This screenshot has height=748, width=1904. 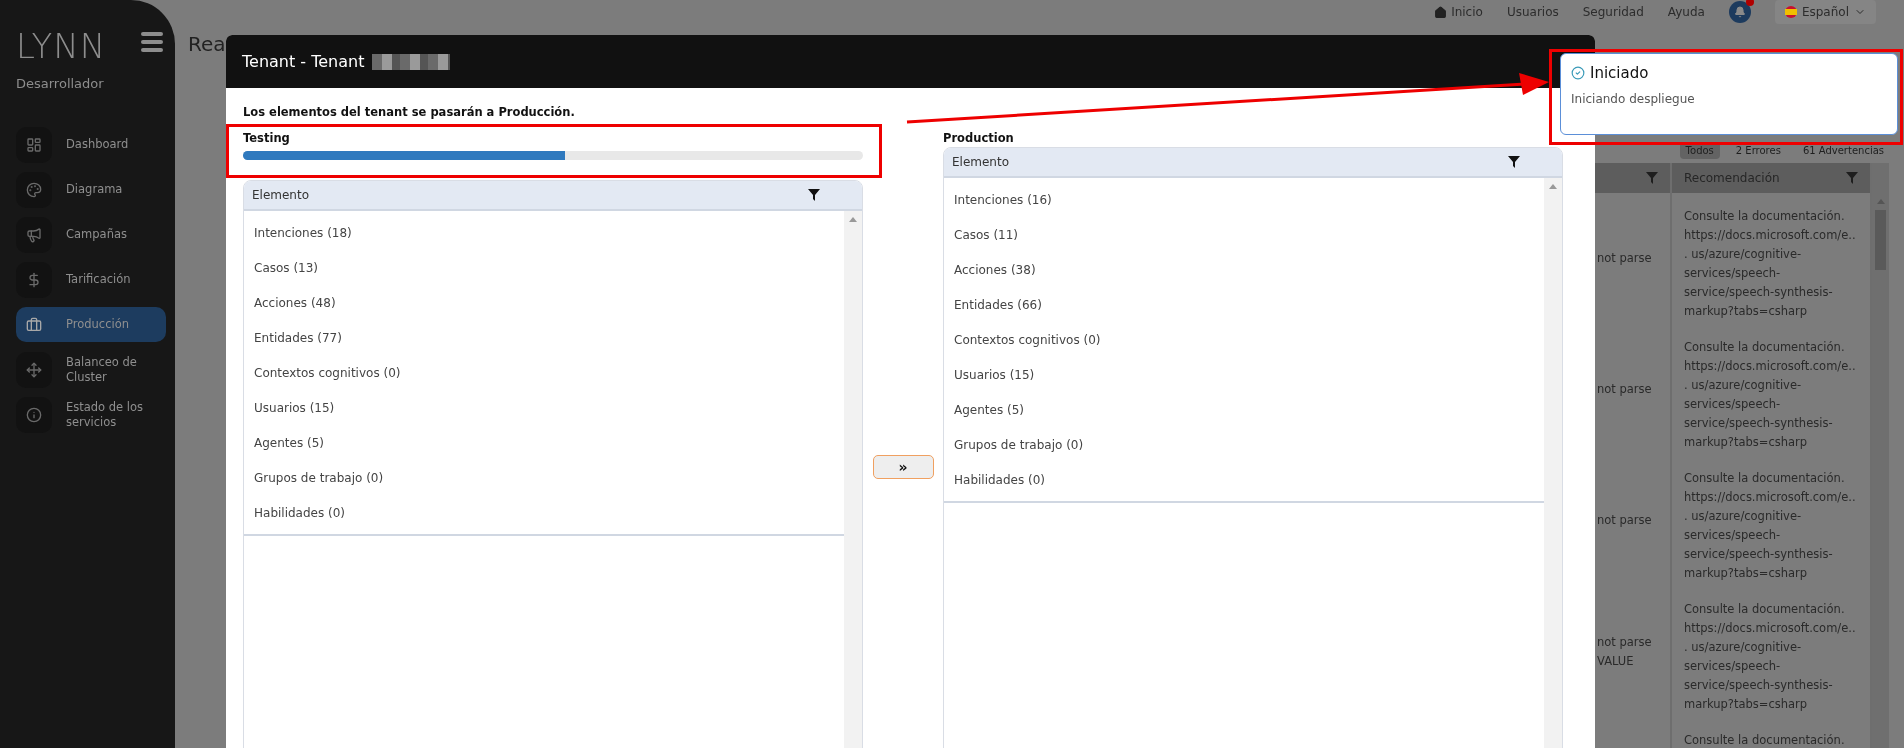 What do you see at coordinates (60, 83) in the screenshot?
I see `user-role: Desarrollador` at bounding box center [60, 83].